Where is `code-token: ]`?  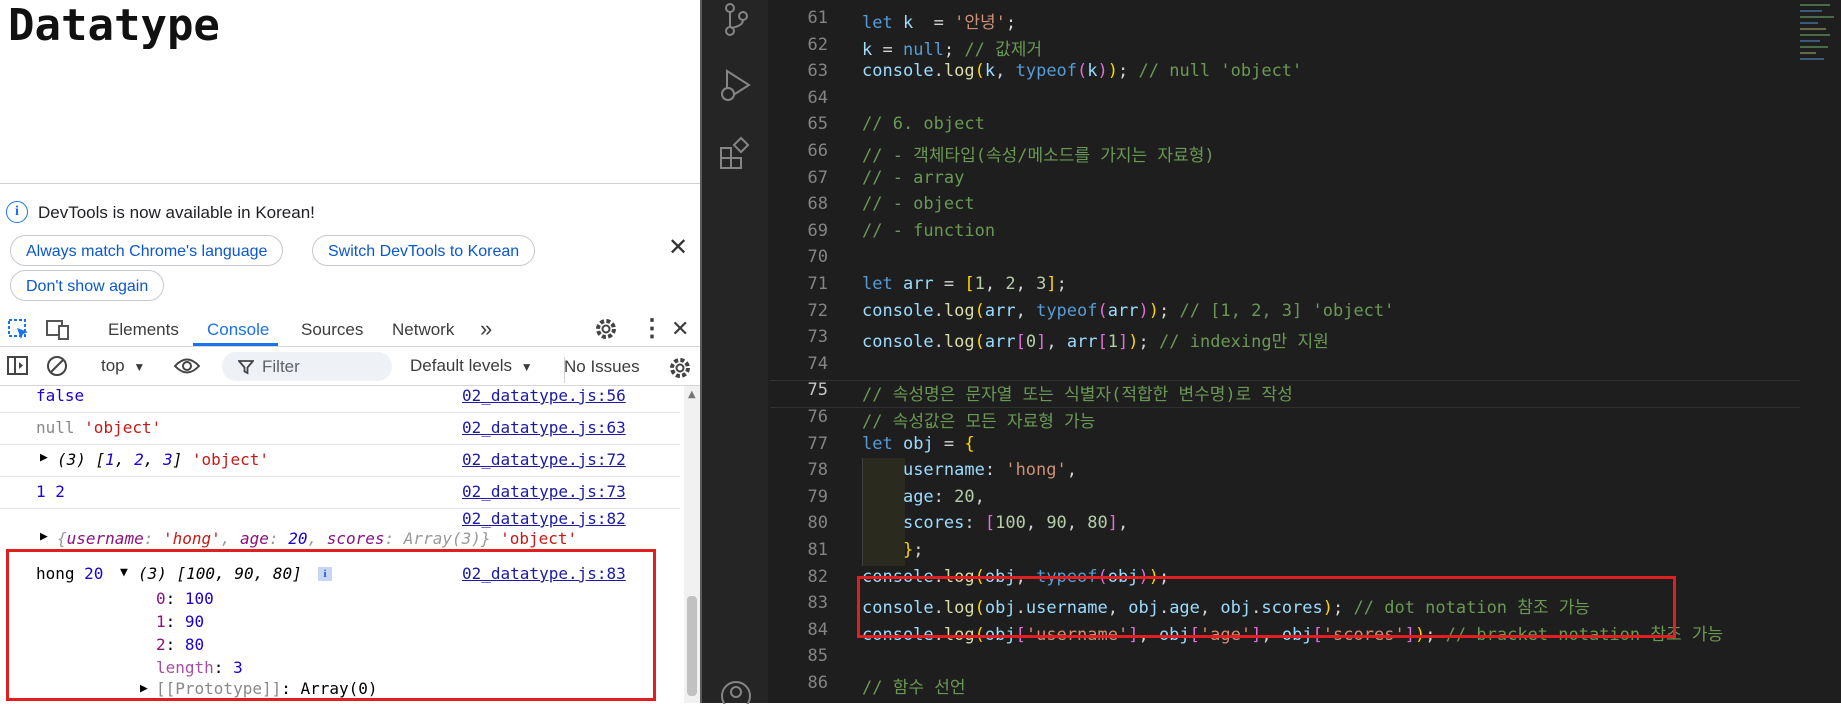
code-token: ] is located at coordinates (1123, 342).